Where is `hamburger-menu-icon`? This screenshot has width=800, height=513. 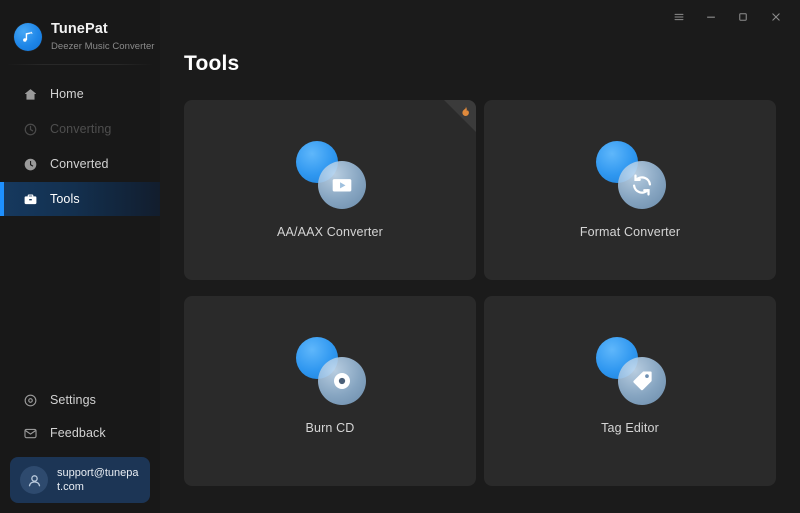
hamburger-menu-icon is located at coordinates (679, 17).